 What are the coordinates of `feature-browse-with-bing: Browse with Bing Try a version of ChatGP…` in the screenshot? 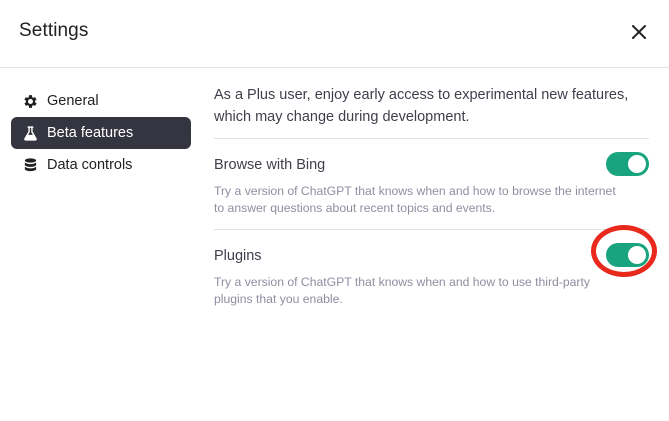 It's located at (431, 184).